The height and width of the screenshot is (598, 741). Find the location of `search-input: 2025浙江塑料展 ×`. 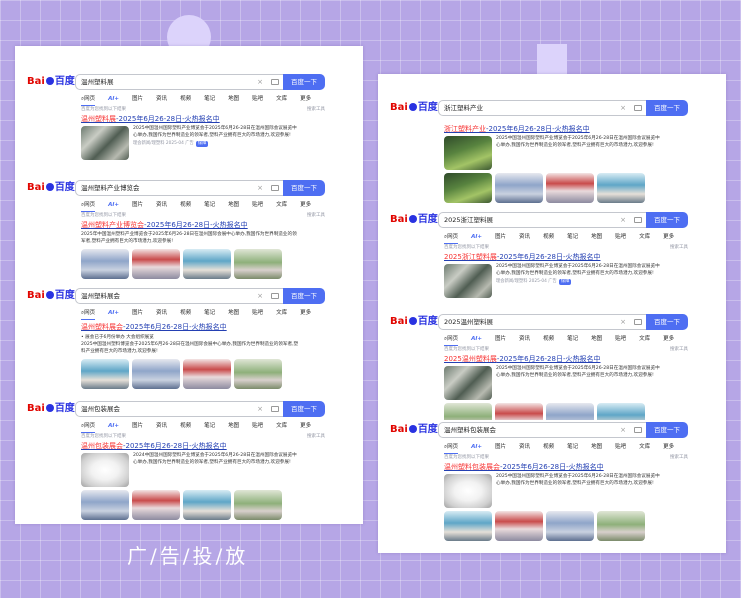

search-input: 2025浙江塑料展 × is located at coordinates (542, 220).